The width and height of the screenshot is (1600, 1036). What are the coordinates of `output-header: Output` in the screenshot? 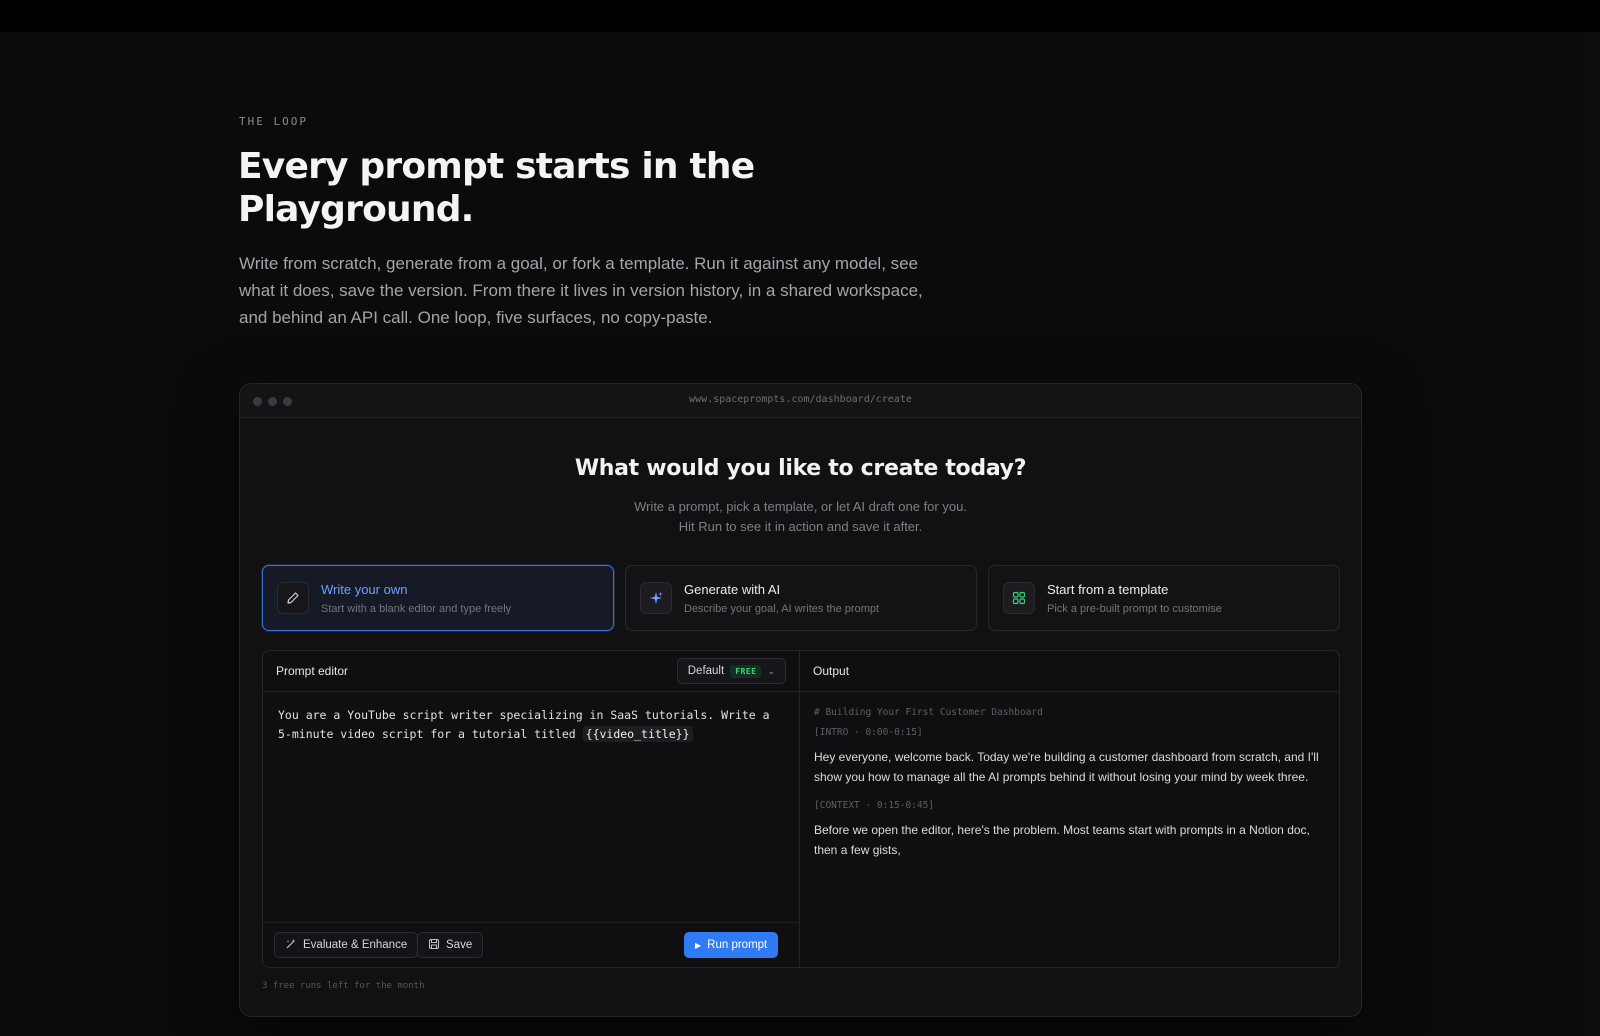 It's located at (1069, 671).